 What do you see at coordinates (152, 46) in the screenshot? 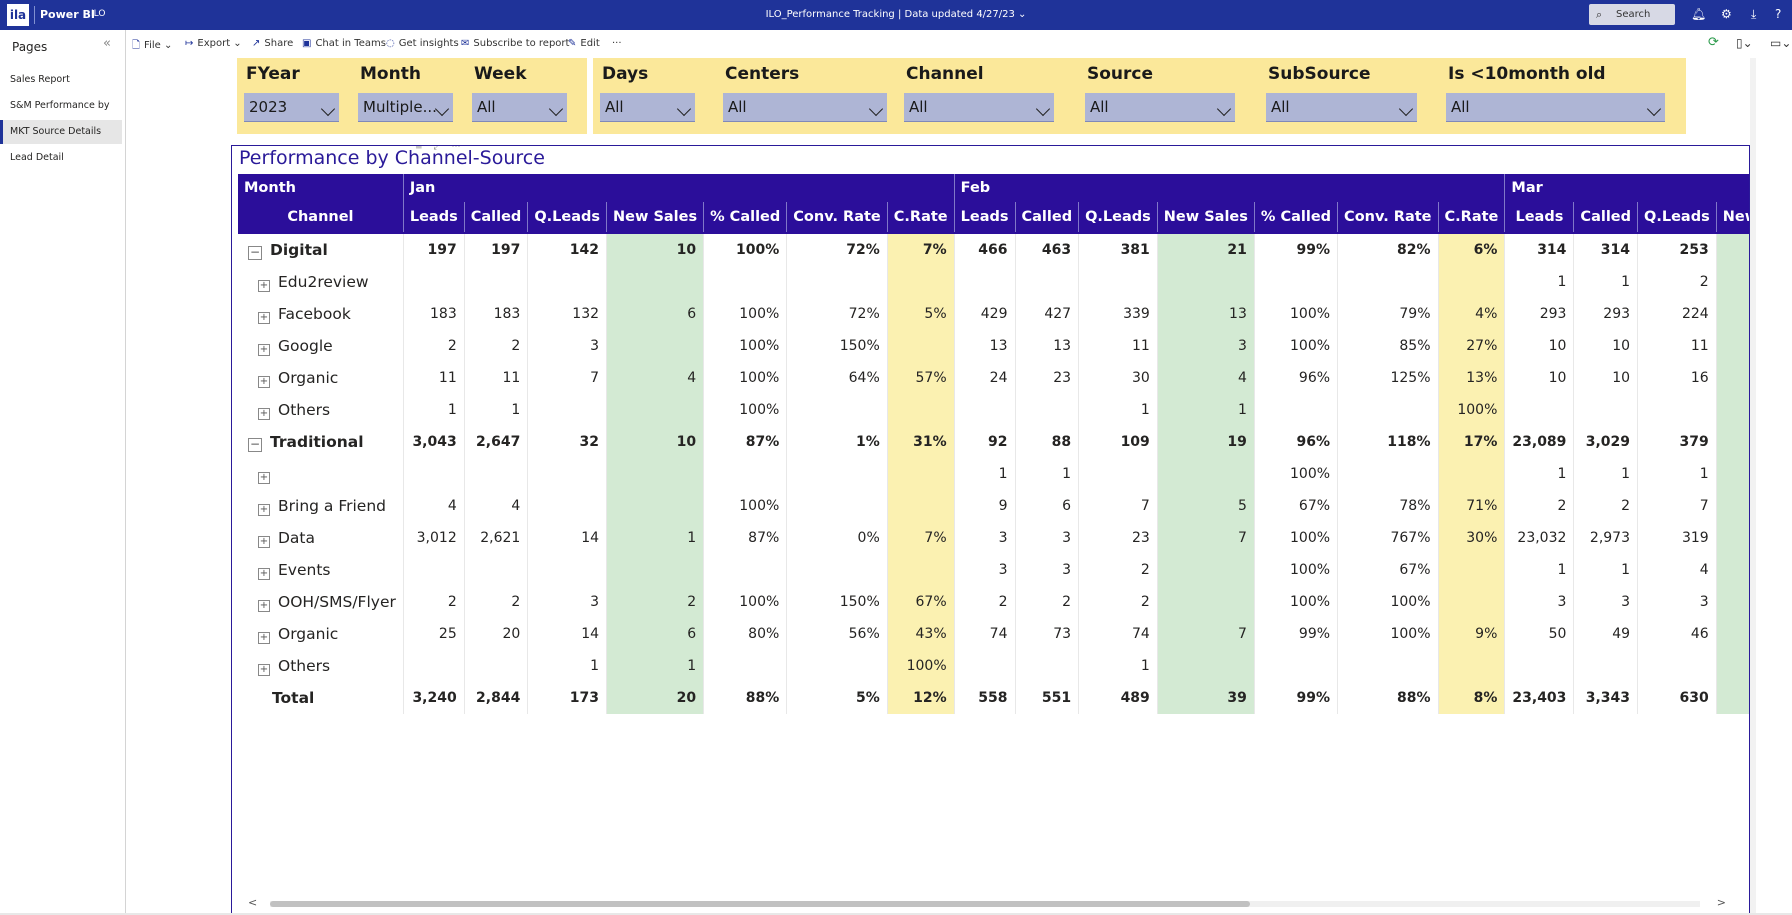
I see `file-menu-button: 🗋︎ File ⌄` at bounding box center [152, 46].